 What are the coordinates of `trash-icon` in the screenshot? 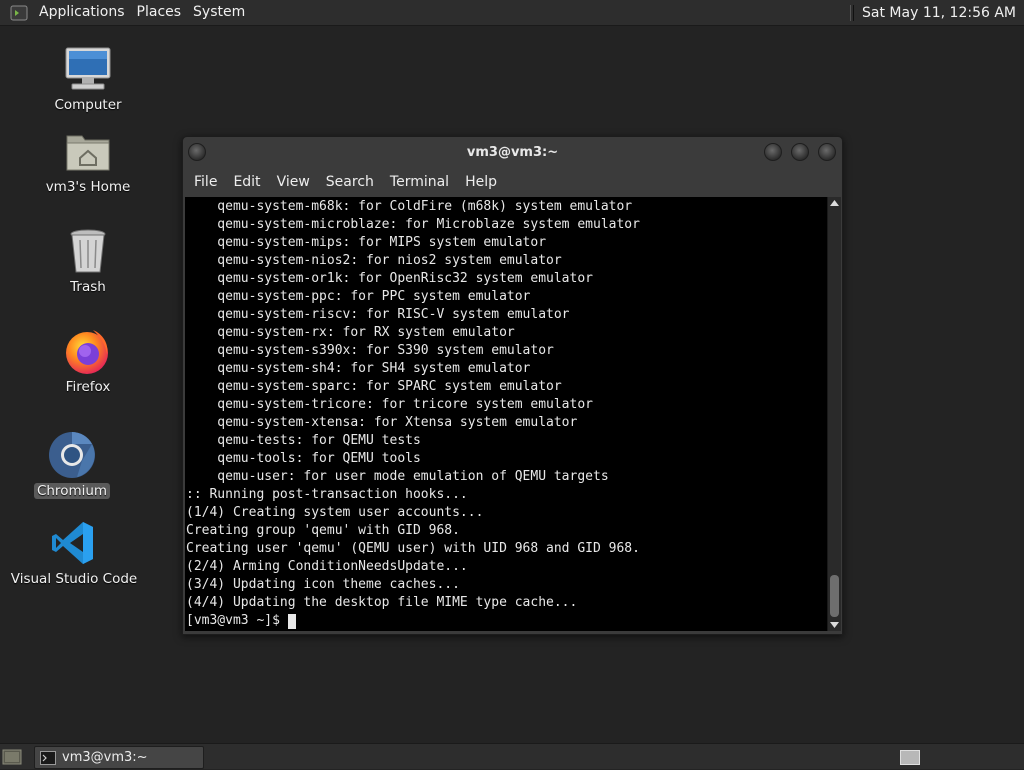 It's located at (88, 251).